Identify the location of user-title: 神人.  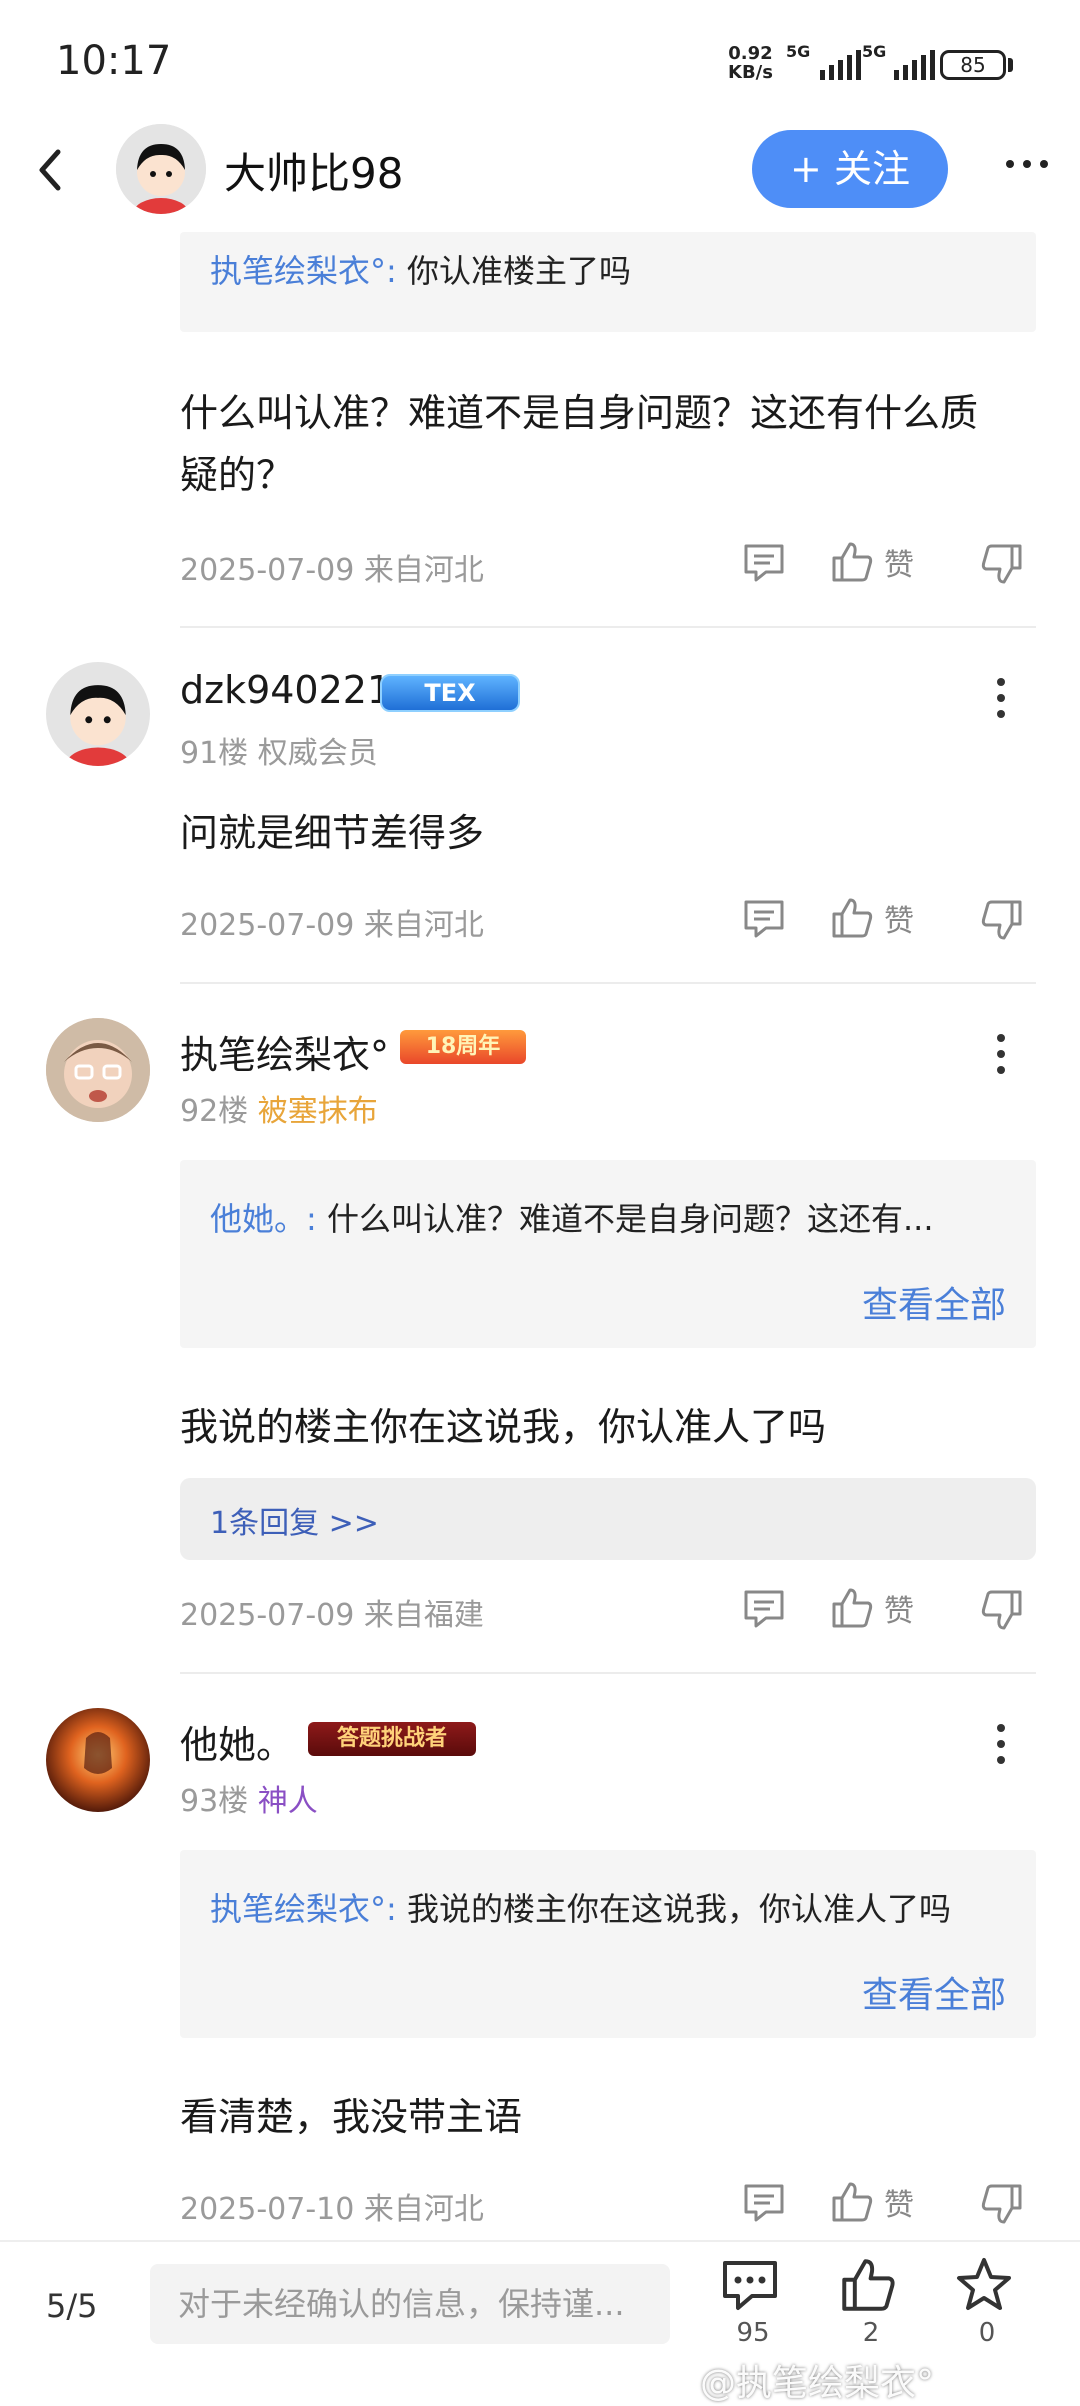
(287, 1801).